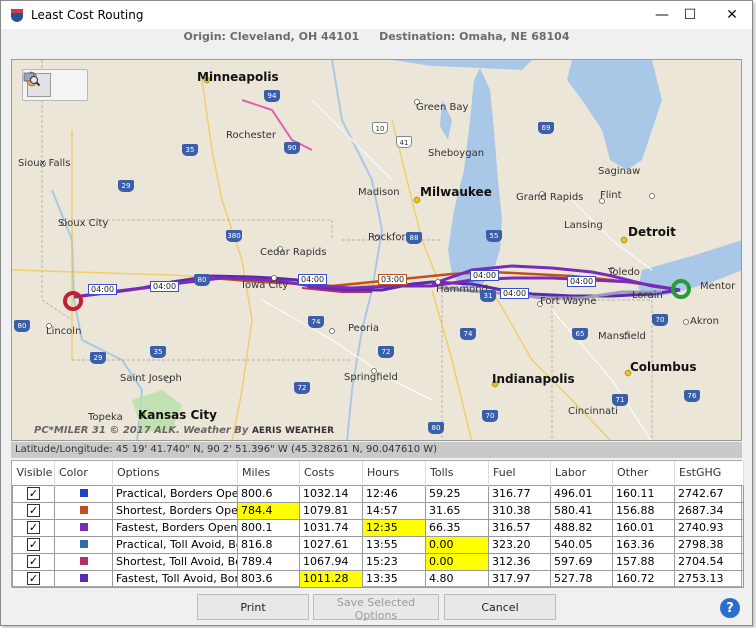  Describe the element at coordinates (581, 493) in the screenshot. I see `labor-cell: 496.01` at that location.